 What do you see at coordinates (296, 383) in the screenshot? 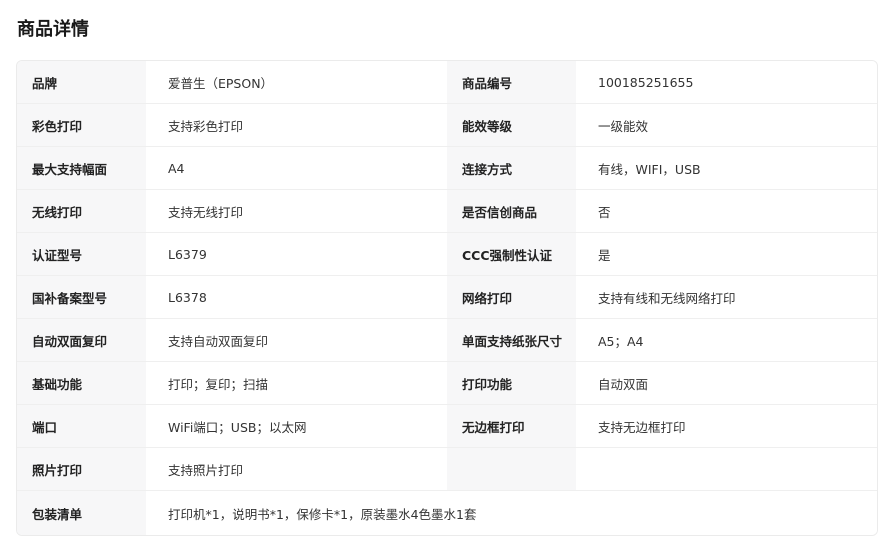
I see `spec-value: 打印；复印；扫描` at bounding box center [296, 383].